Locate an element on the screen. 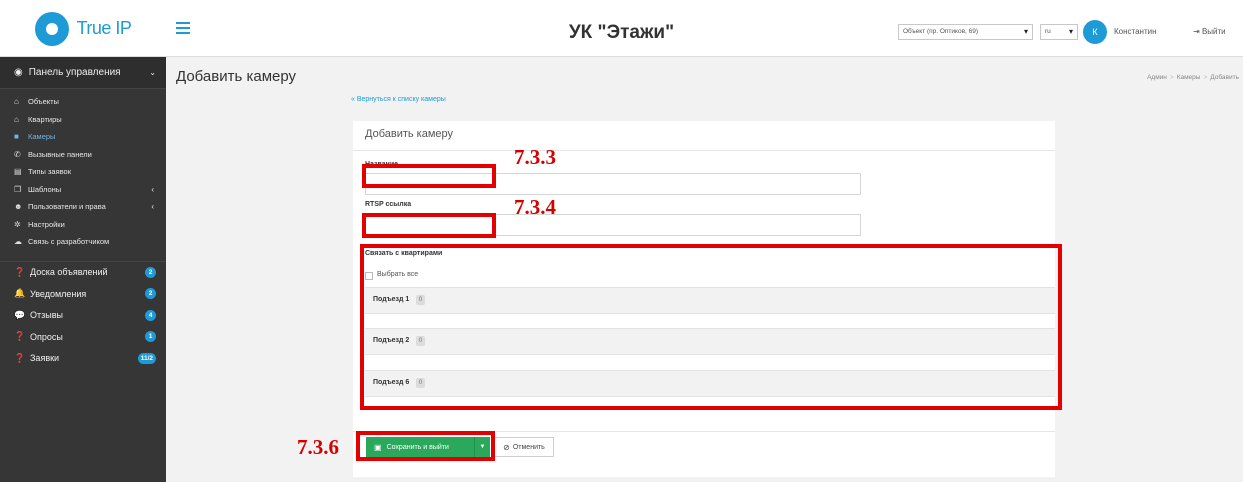 The image size is (1243, 482). sidebar-item-requests: ❓ Заявки 11/2 is located at coordinates (83, 359).